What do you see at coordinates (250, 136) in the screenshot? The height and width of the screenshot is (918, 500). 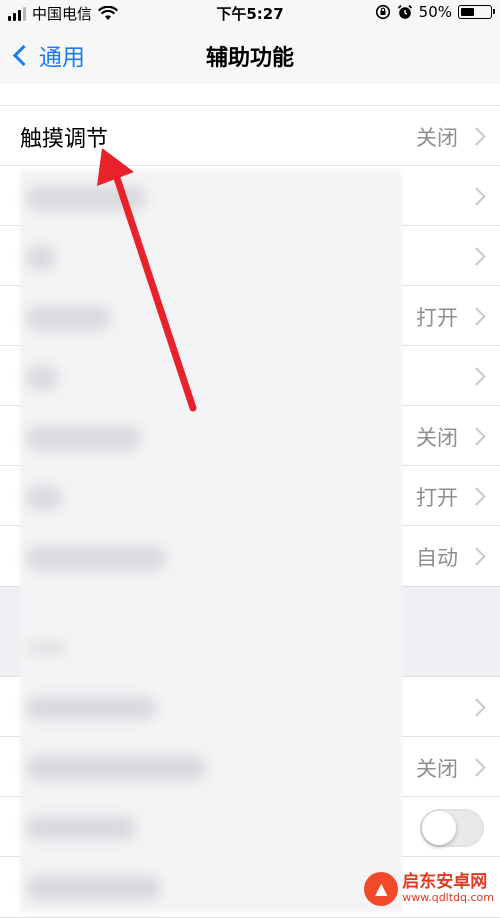 I see `settings-row-touch-accommodations: 触摸调节 关闭` at bounding box center [250, 136].